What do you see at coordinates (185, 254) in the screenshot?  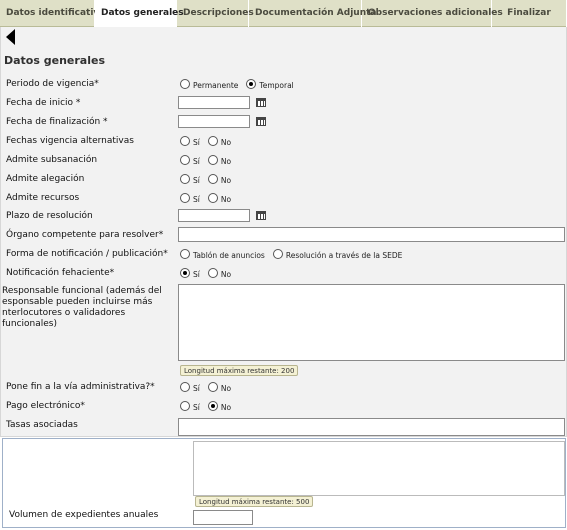 I see `radio-tablon` at bounding box center [185, 254].